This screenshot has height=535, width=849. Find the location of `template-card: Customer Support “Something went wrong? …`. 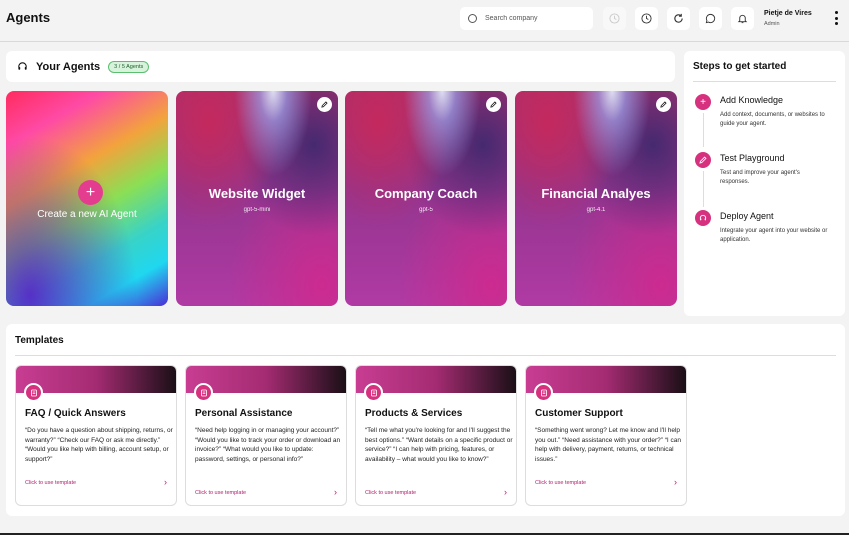

template-card: Customer Support “Something went wrong? … is located at coordinates (606, 435).